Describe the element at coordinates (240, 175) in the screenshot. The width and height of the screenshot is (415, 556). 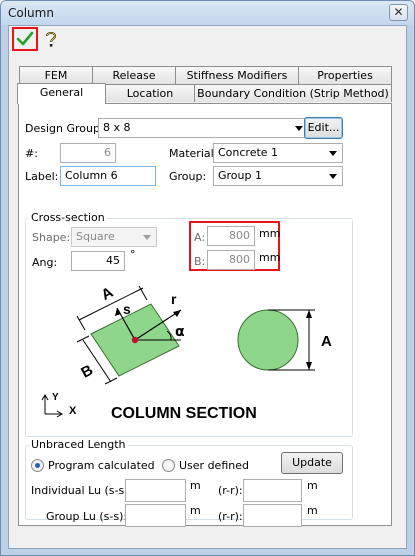
I see `group-value: Group 1` at that location.